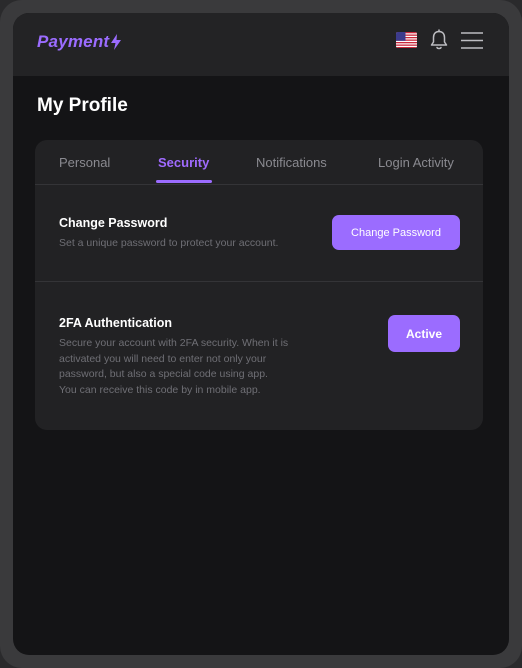 The height and width of the screenshot is (668, 522). What do you see at coordinates (259, 281) in the screenshot?
I see `section-divider` at bounding box center [259, 281].